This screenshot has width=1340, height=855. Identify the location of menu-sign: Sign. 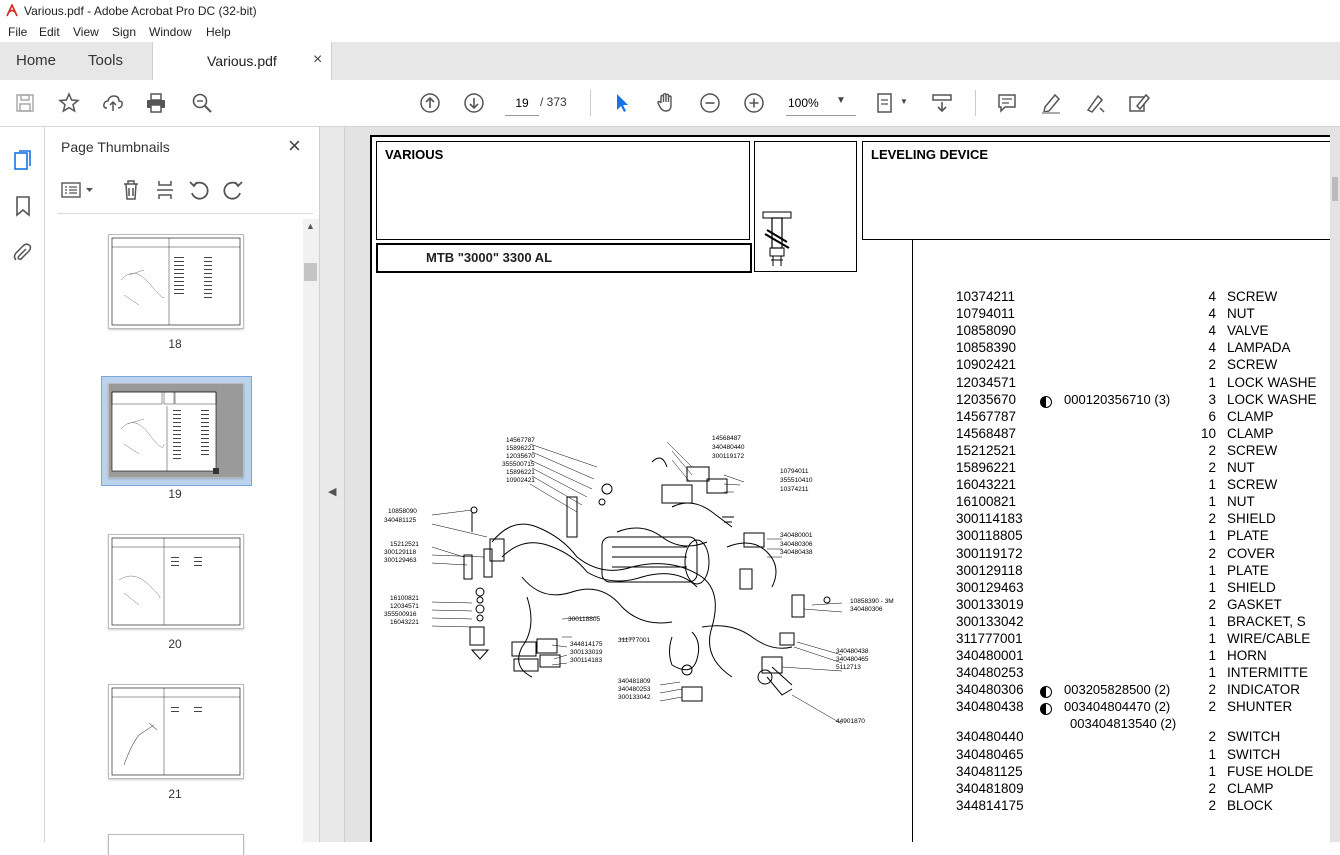
(124, 32).